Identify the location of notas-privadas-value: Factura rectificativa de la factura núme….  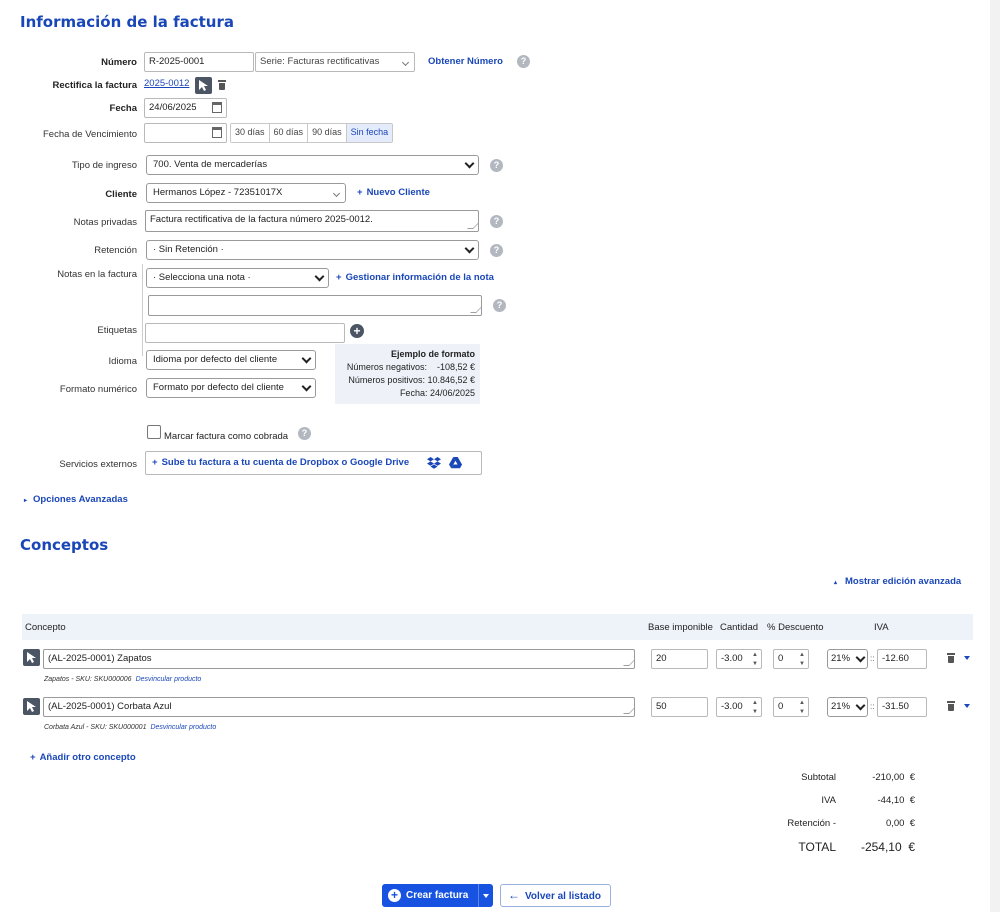
(261, 219).